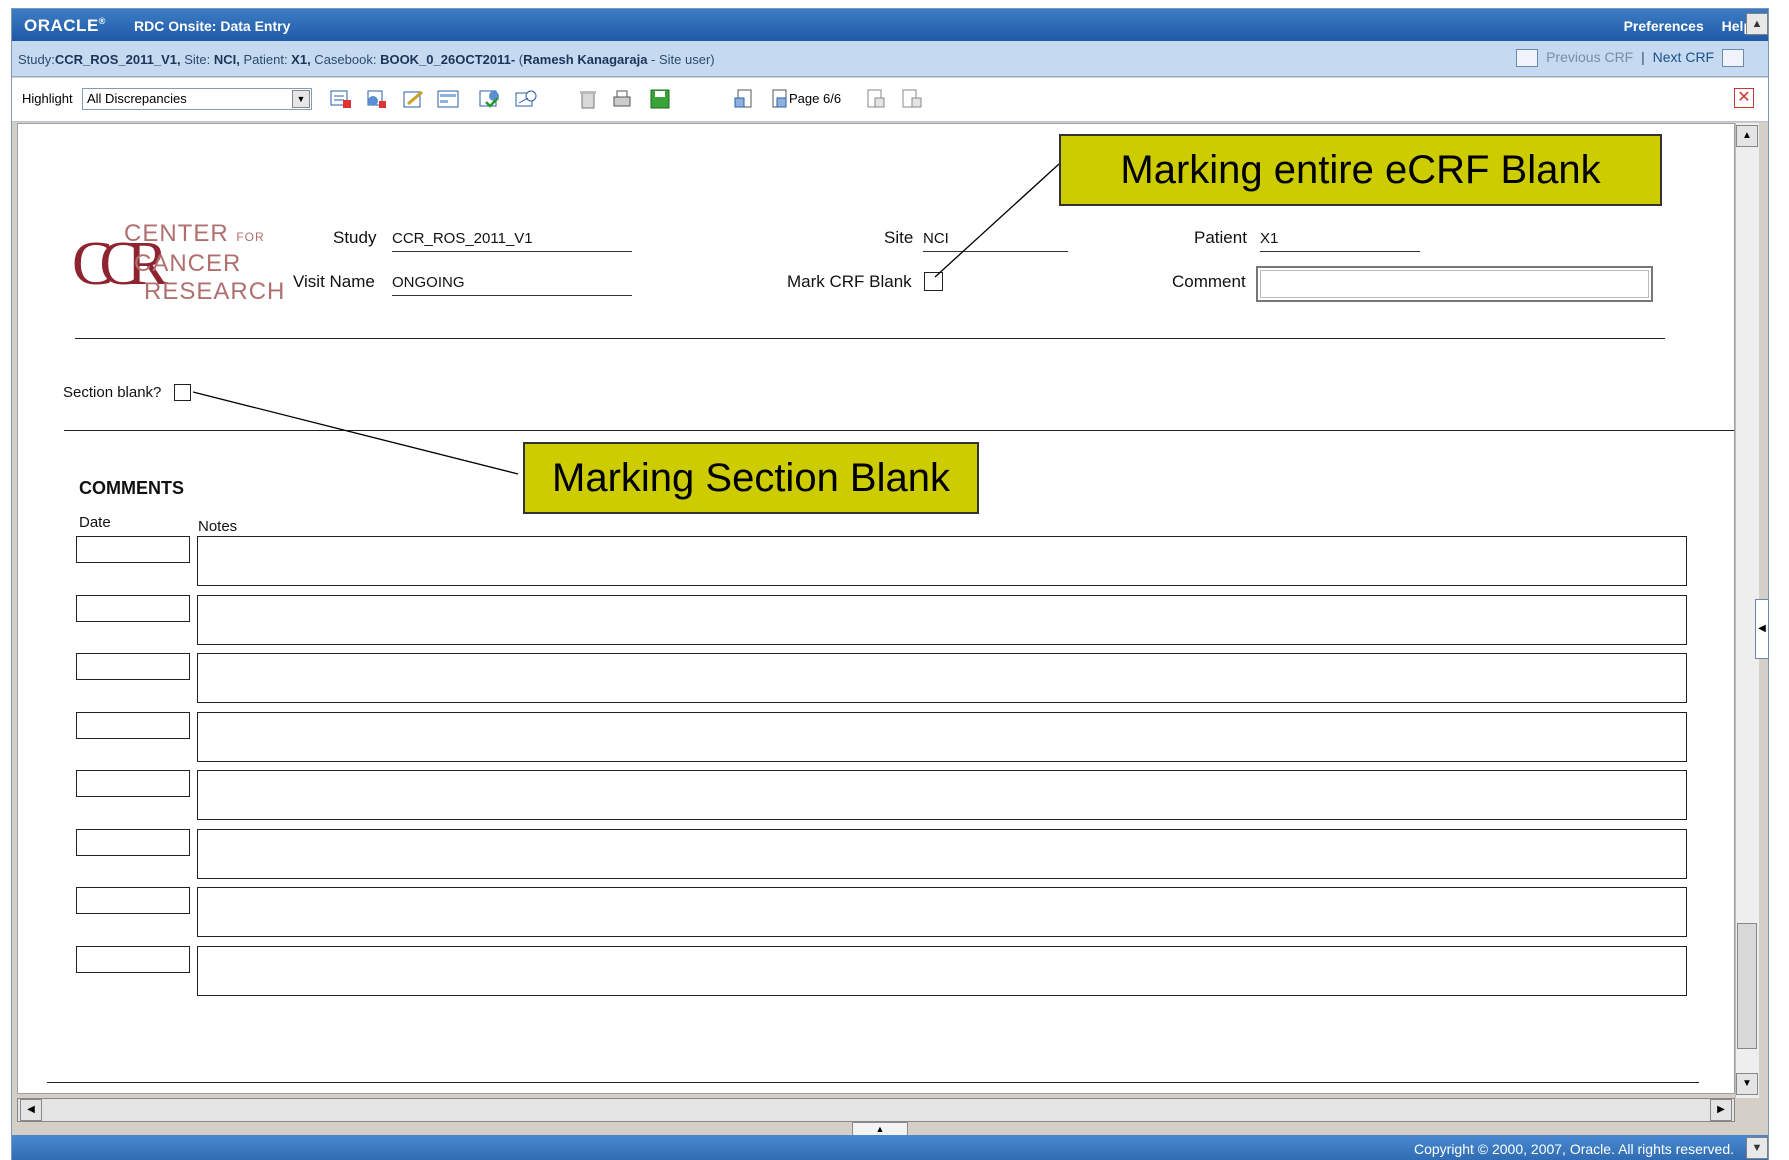 The image size is (1789, 1160). Describe the element at coordinates (31, 1110) in the screenshot. I see `scroll-left-icon: ◀` at that location.